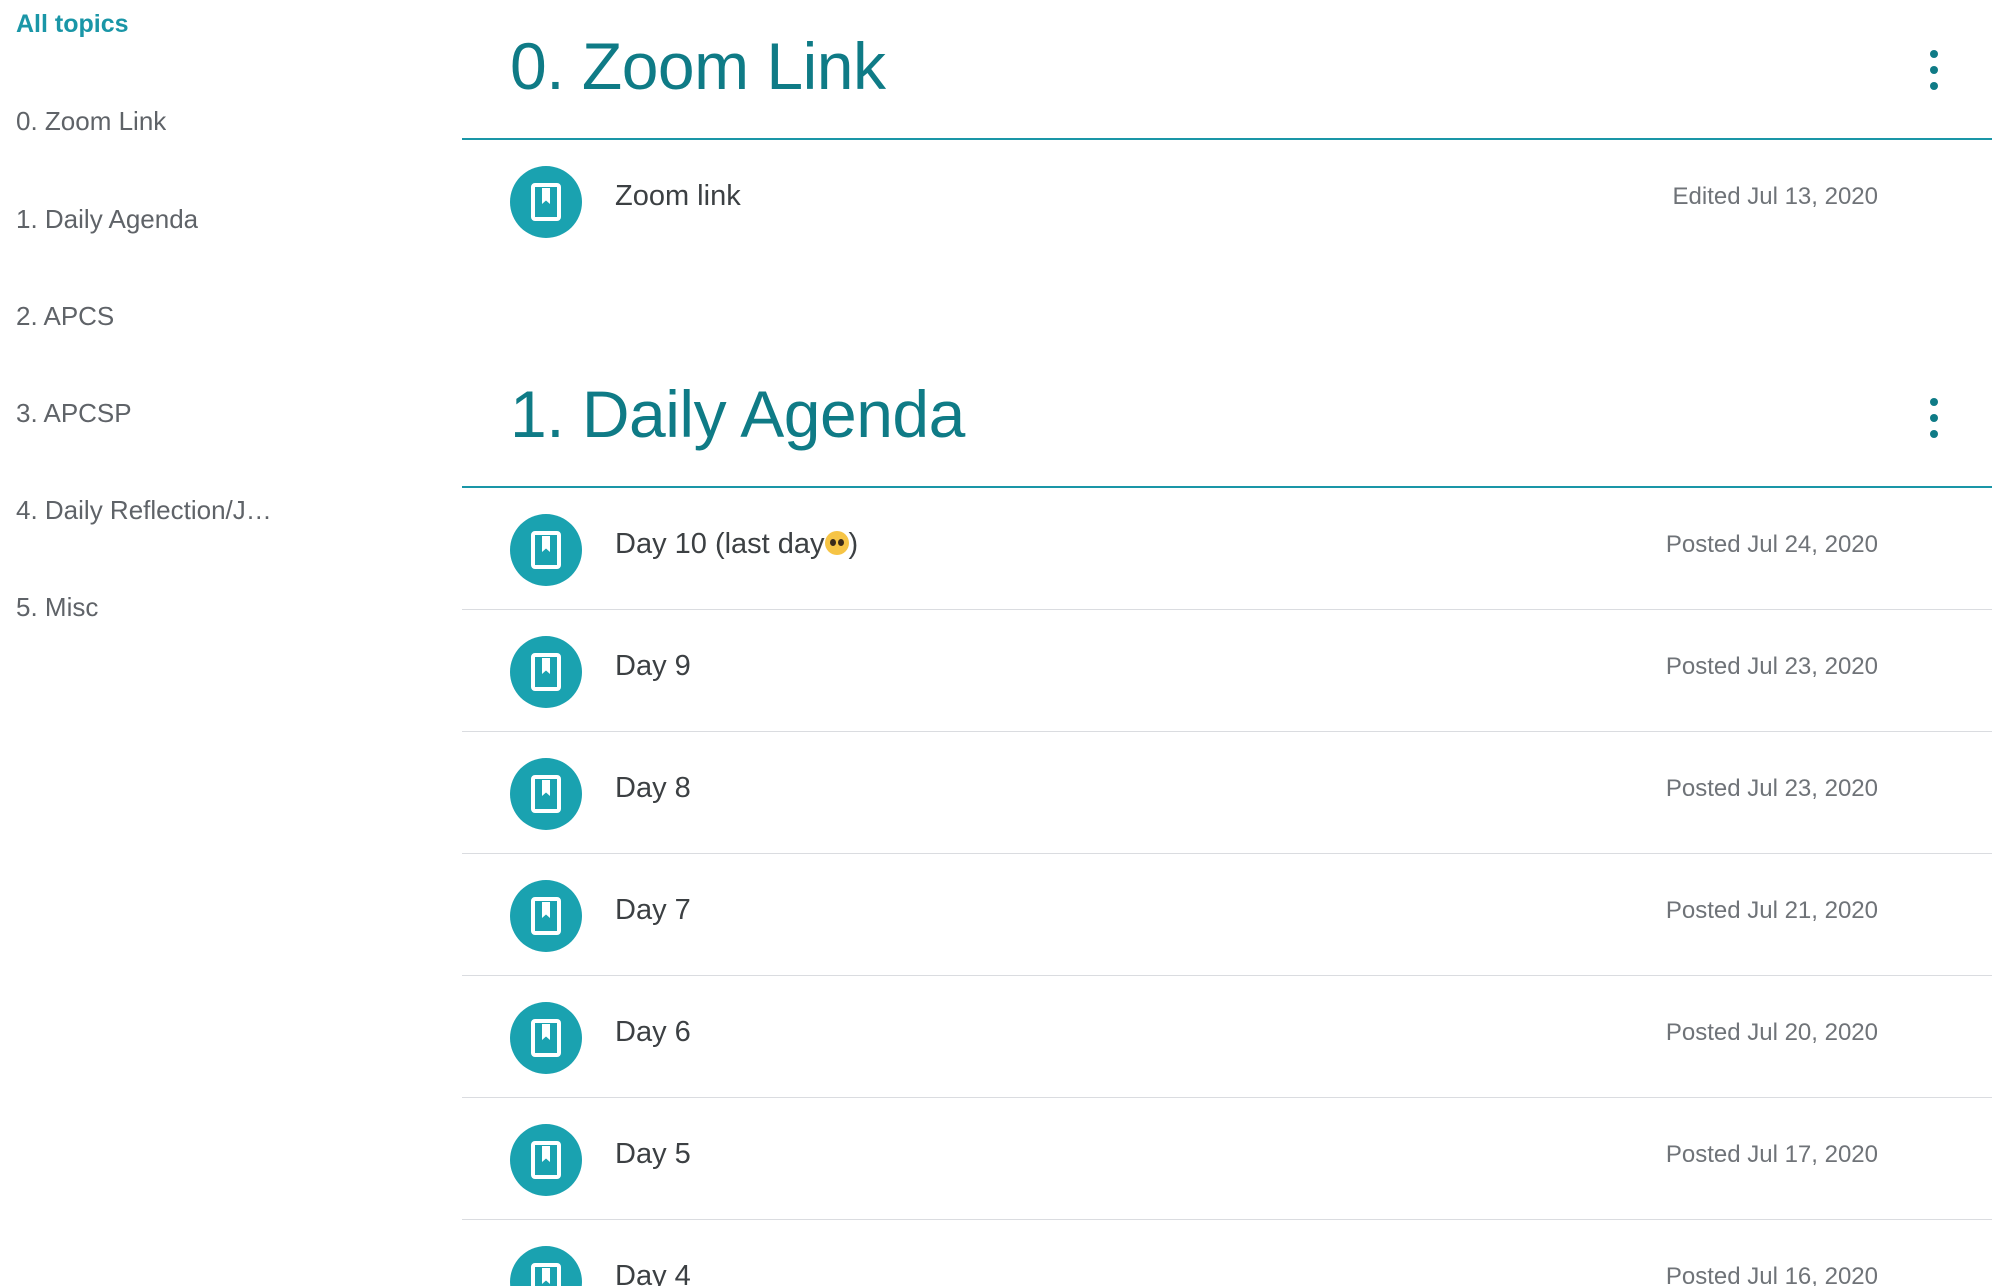 This screenshot has height=1286, width=2002. Describe the element at coordinates (65, 316) in the screenshot. I see `sidebar-item-apcs: 2. APCS` at that location.